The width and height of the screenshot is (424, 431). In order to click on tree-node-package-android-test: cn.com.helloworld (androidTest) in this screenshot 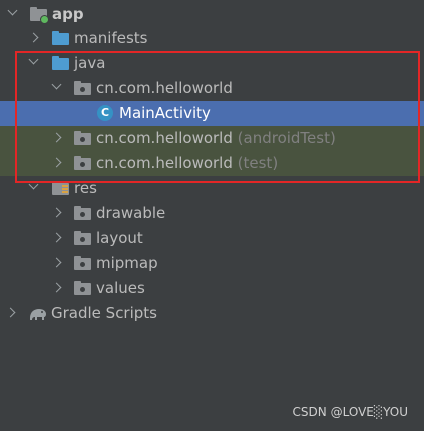, I will do `click(212, 138)`.